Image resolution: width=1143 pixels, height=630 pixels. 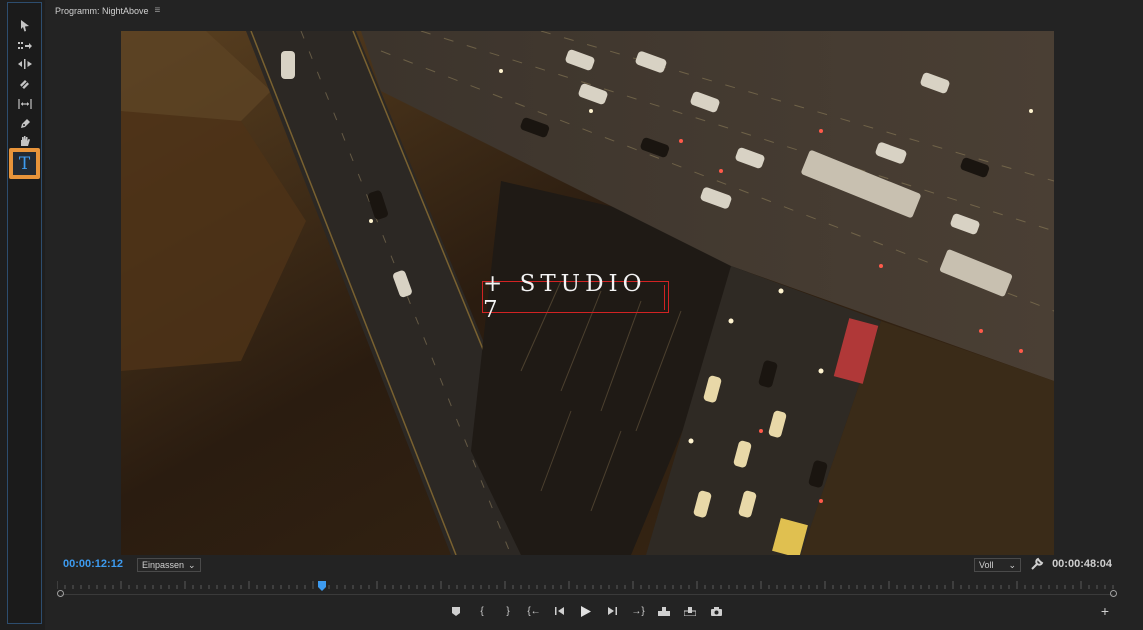 I want to click on track-select-icon, so click(x=25, y=46).